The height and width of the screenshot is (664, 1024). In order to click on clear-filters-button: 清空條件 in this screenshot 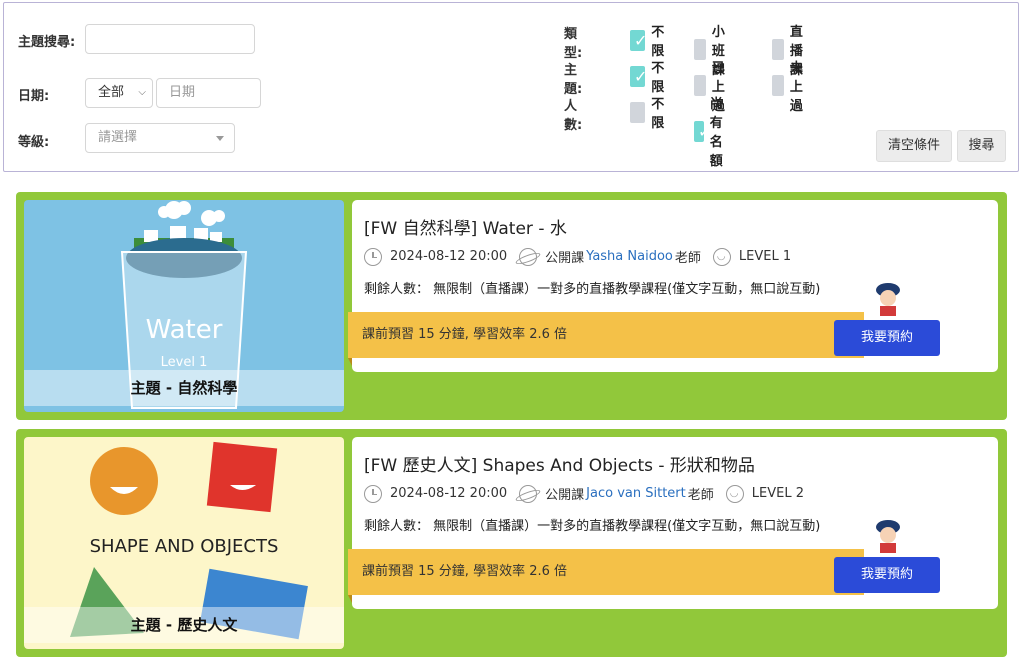, I will do `click(914, 146)`.